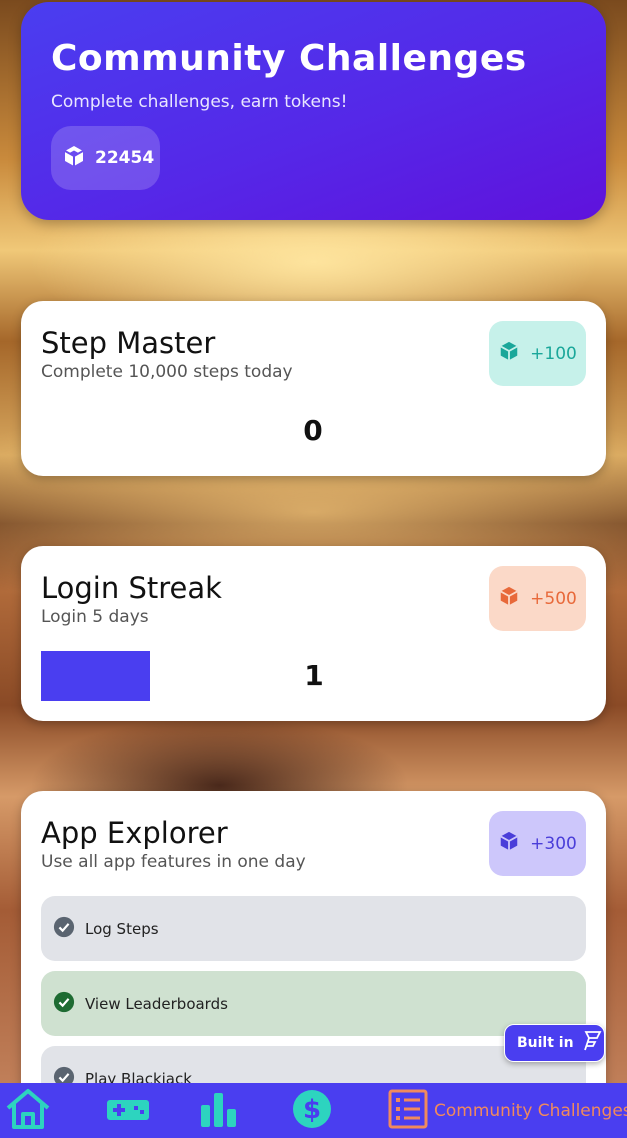 This screenshot has width=627, height=1138. I want to click on bar-chart-icon, so click(219, 1111).